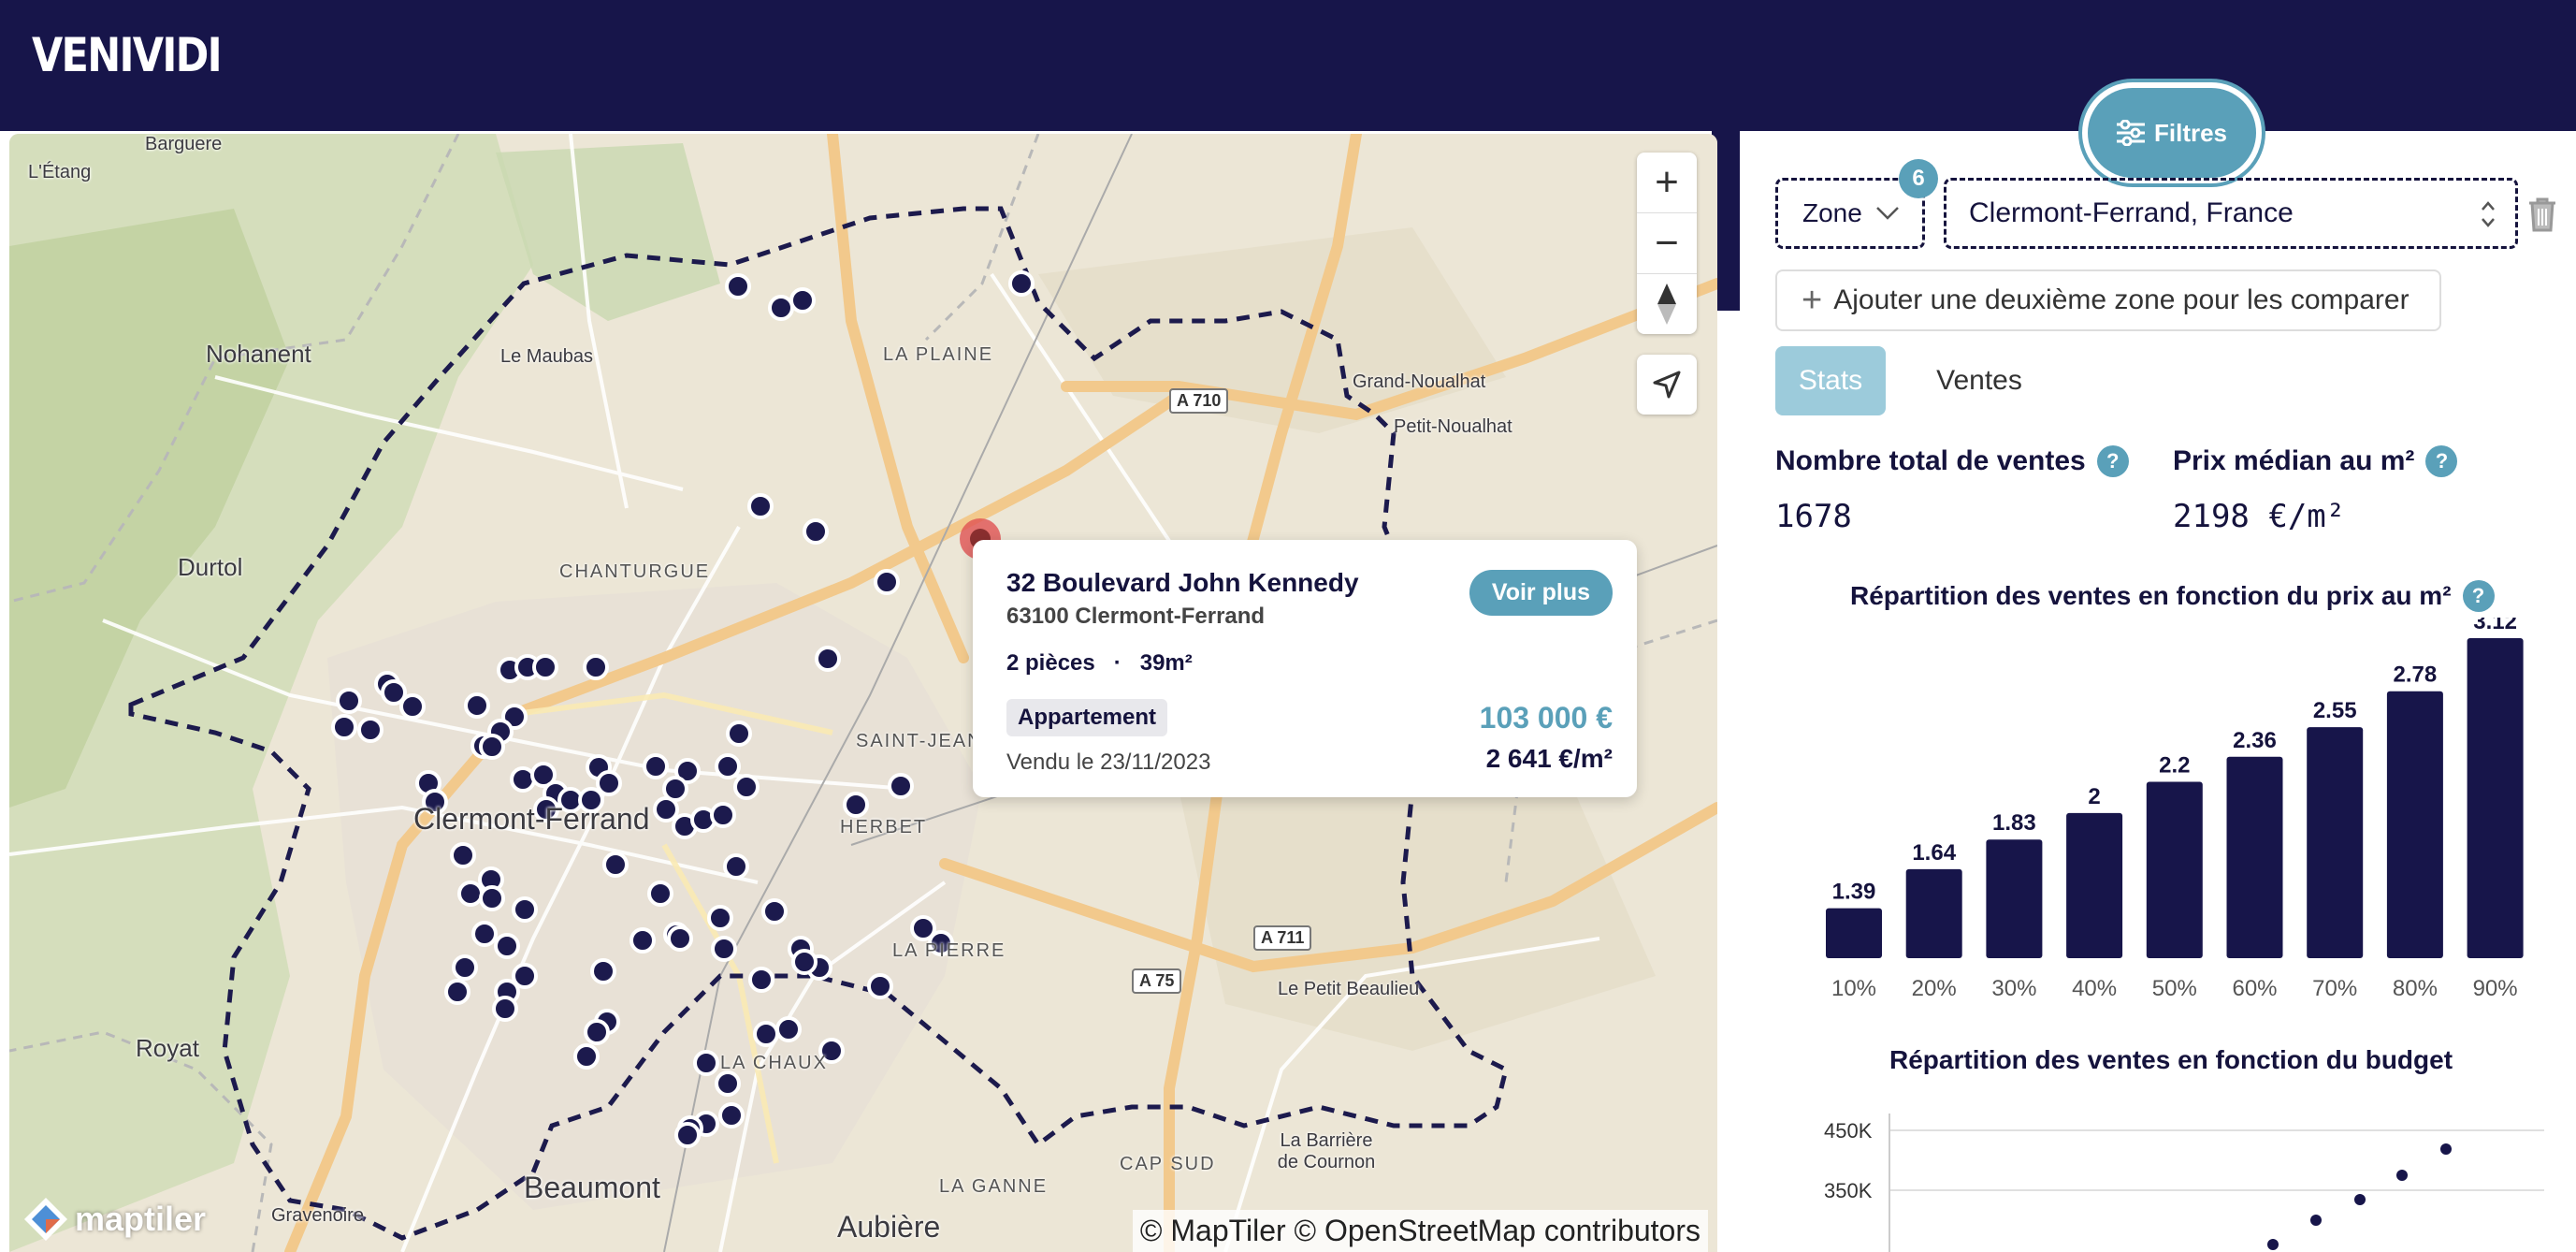 Image resolution: width=2576 pixels, height=1252 pixels. What do you see at coordinates (1282, 938) in the screenshot?
I see `road-shield: A 711` at bounding box center [1282, 938].